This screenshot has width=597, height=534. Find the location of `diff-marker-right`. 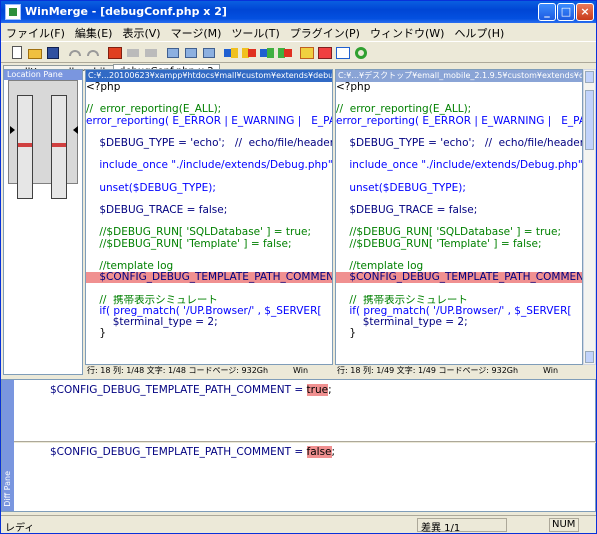

diff-marker-right is located at coordinates (59, 145).